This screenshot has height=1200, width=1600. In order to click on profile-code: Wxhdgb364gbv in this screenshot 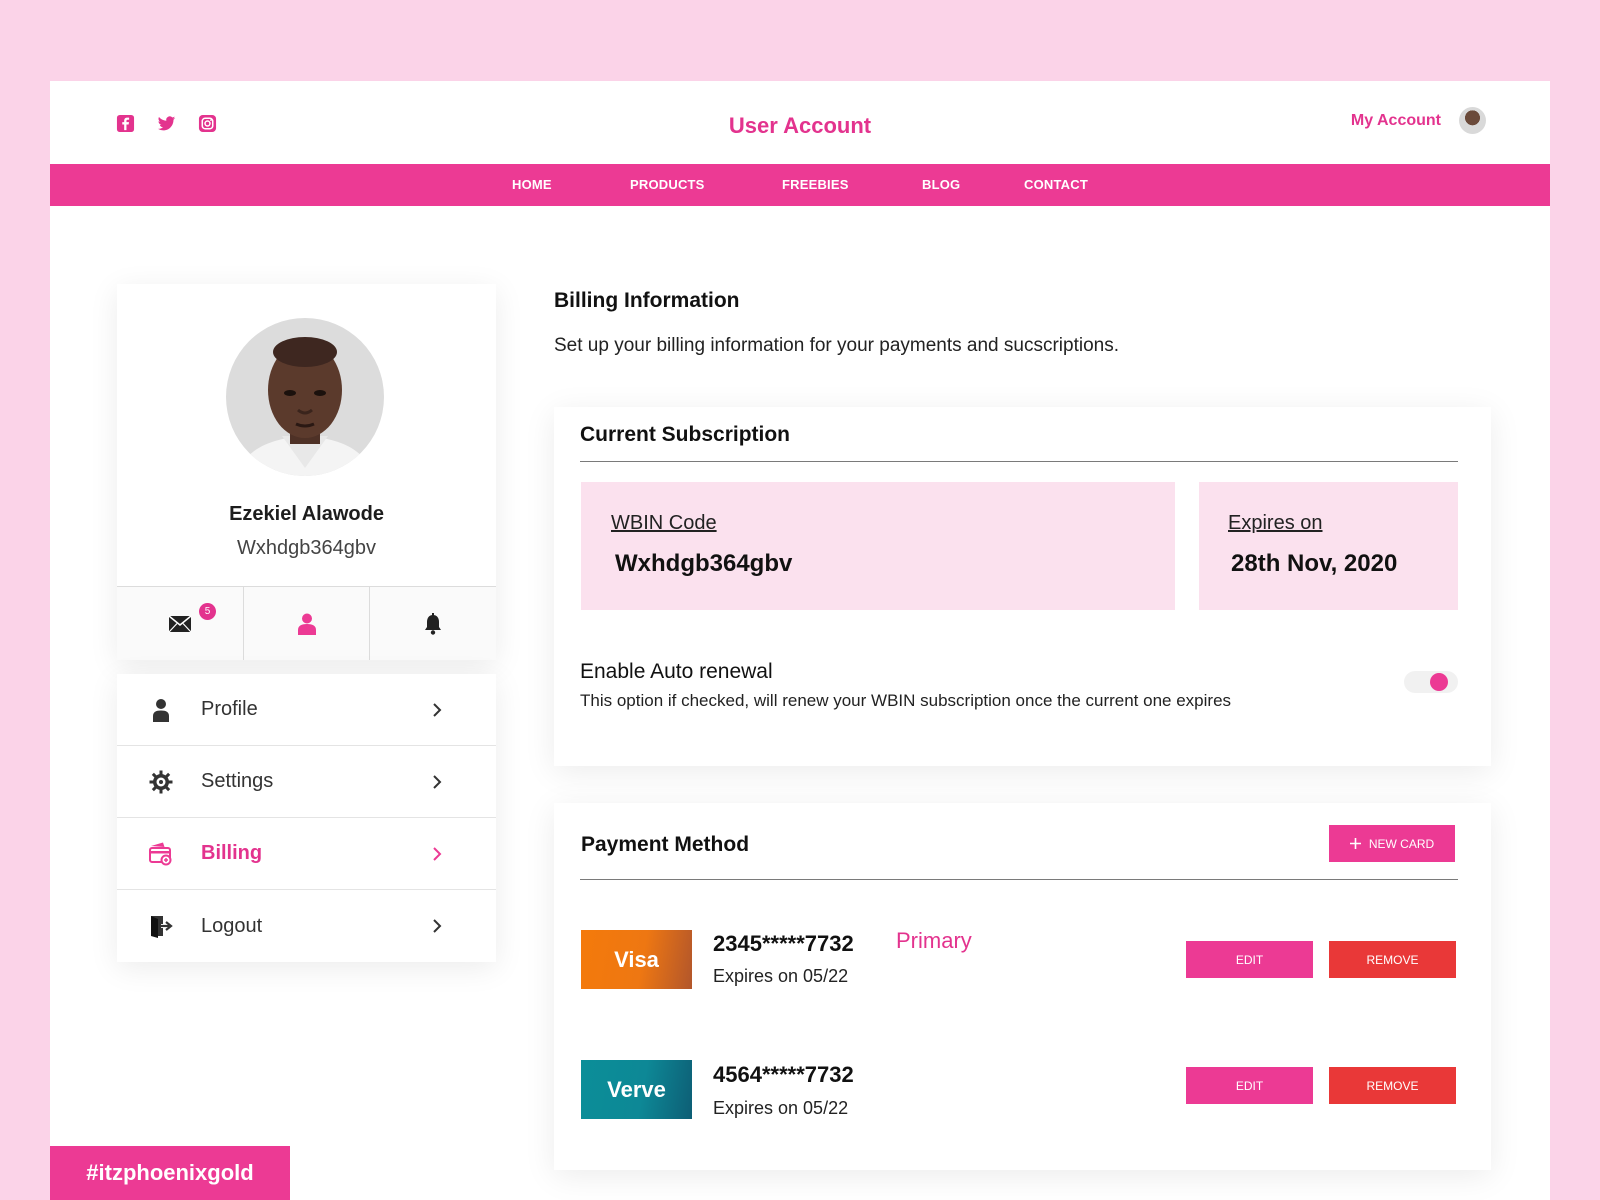, I will do `click(306, 548)`.